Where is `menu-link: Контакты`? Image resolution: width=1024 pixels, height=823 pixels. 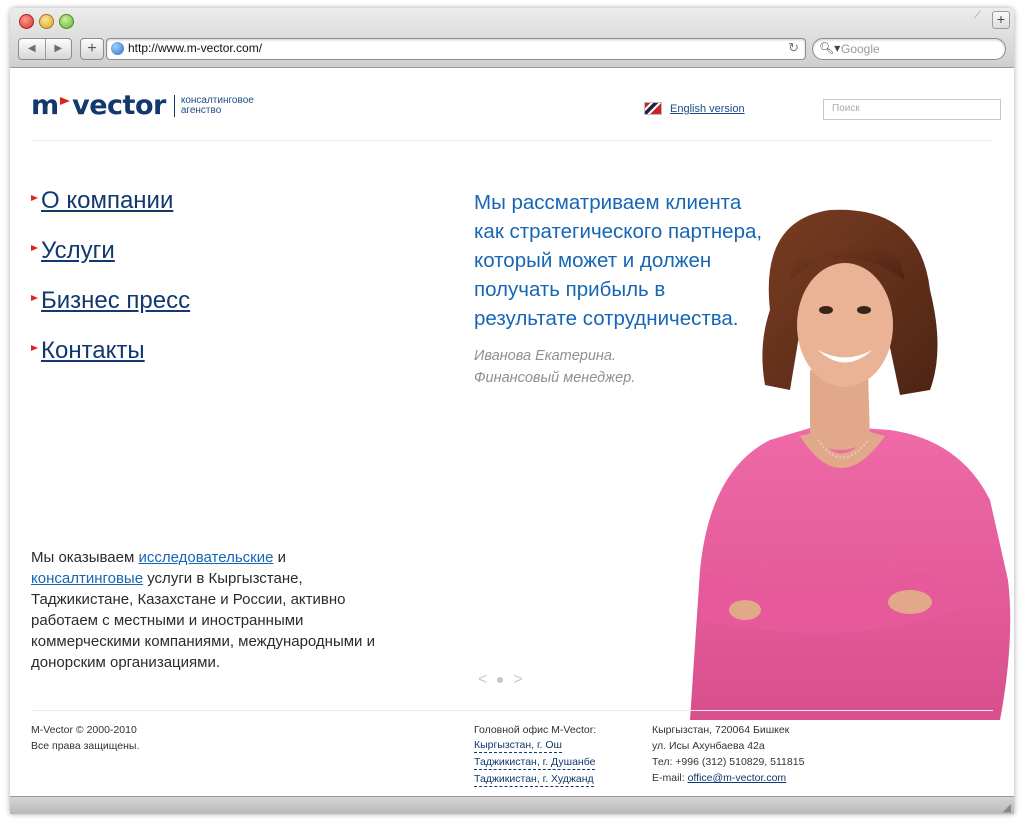
menu-link: Контакты is located at coordinates (93, 351).